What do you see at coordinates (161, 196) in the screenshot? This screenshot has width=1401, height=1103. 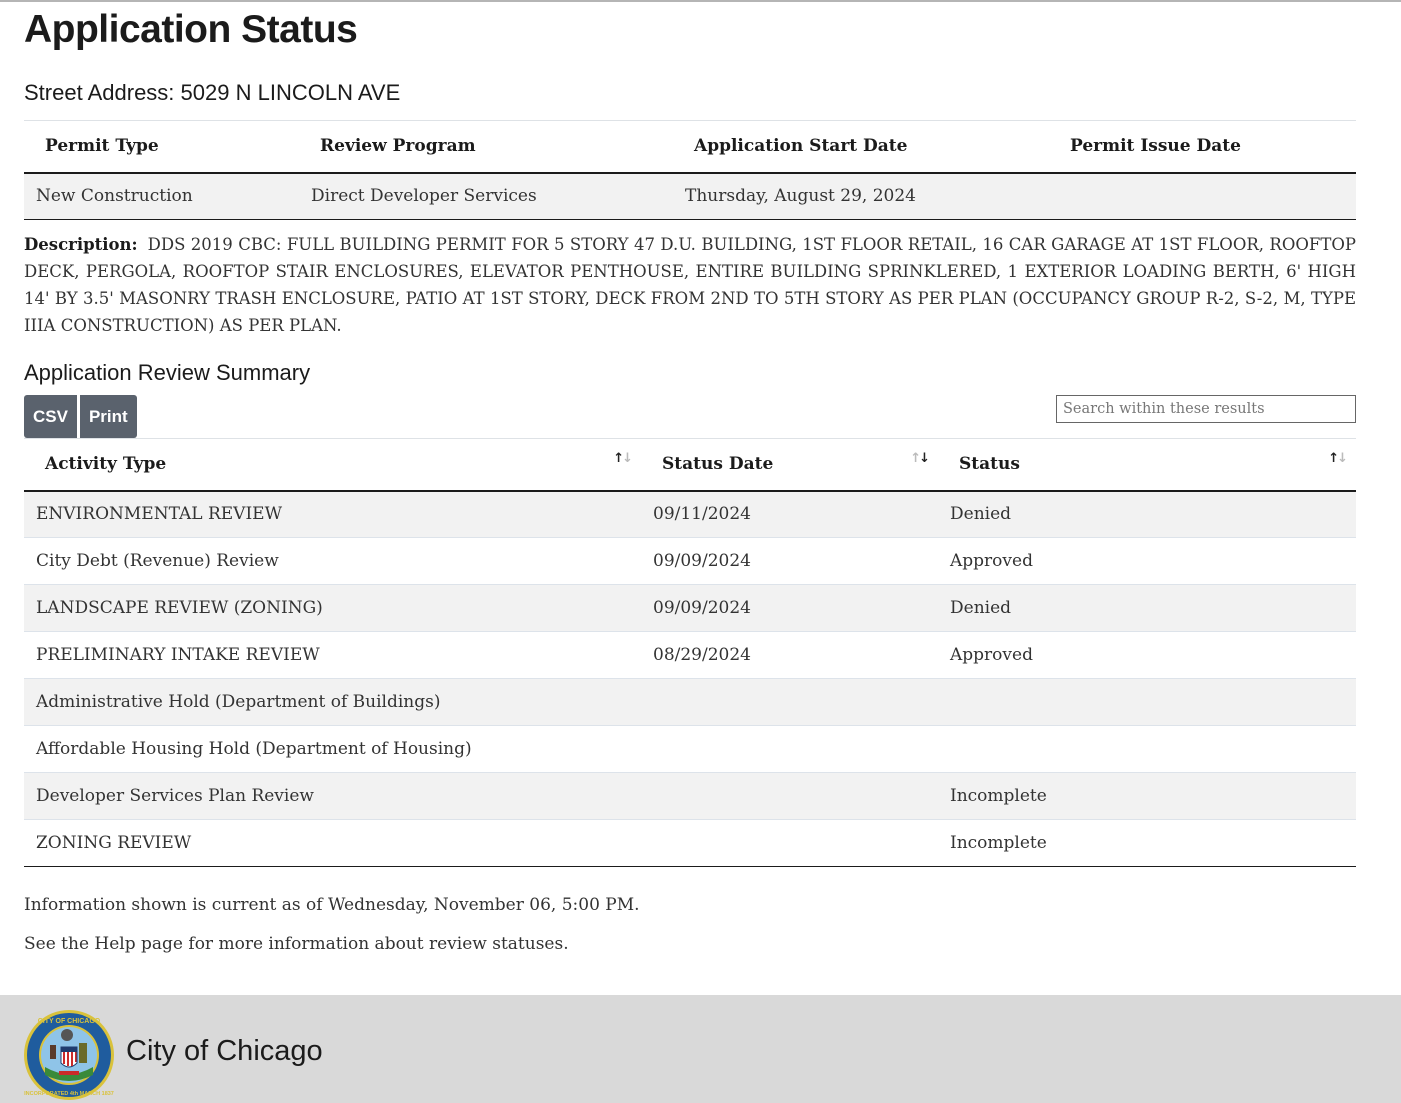 I see `permit-type-value: New Construction` at bounding box center [161, 196].